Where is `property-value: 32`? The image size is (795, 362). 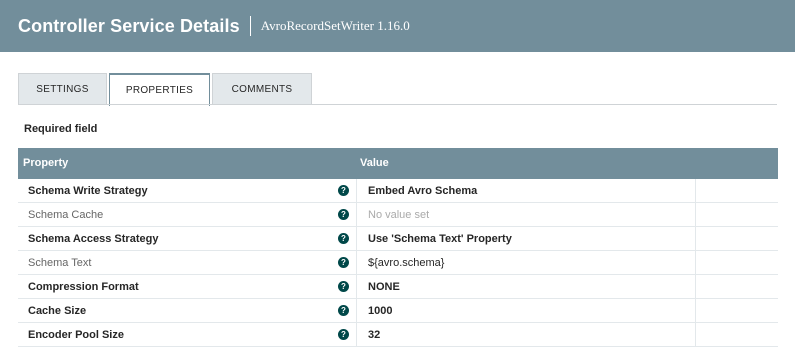
property-value: 32 is located at coordinates (374, 335).